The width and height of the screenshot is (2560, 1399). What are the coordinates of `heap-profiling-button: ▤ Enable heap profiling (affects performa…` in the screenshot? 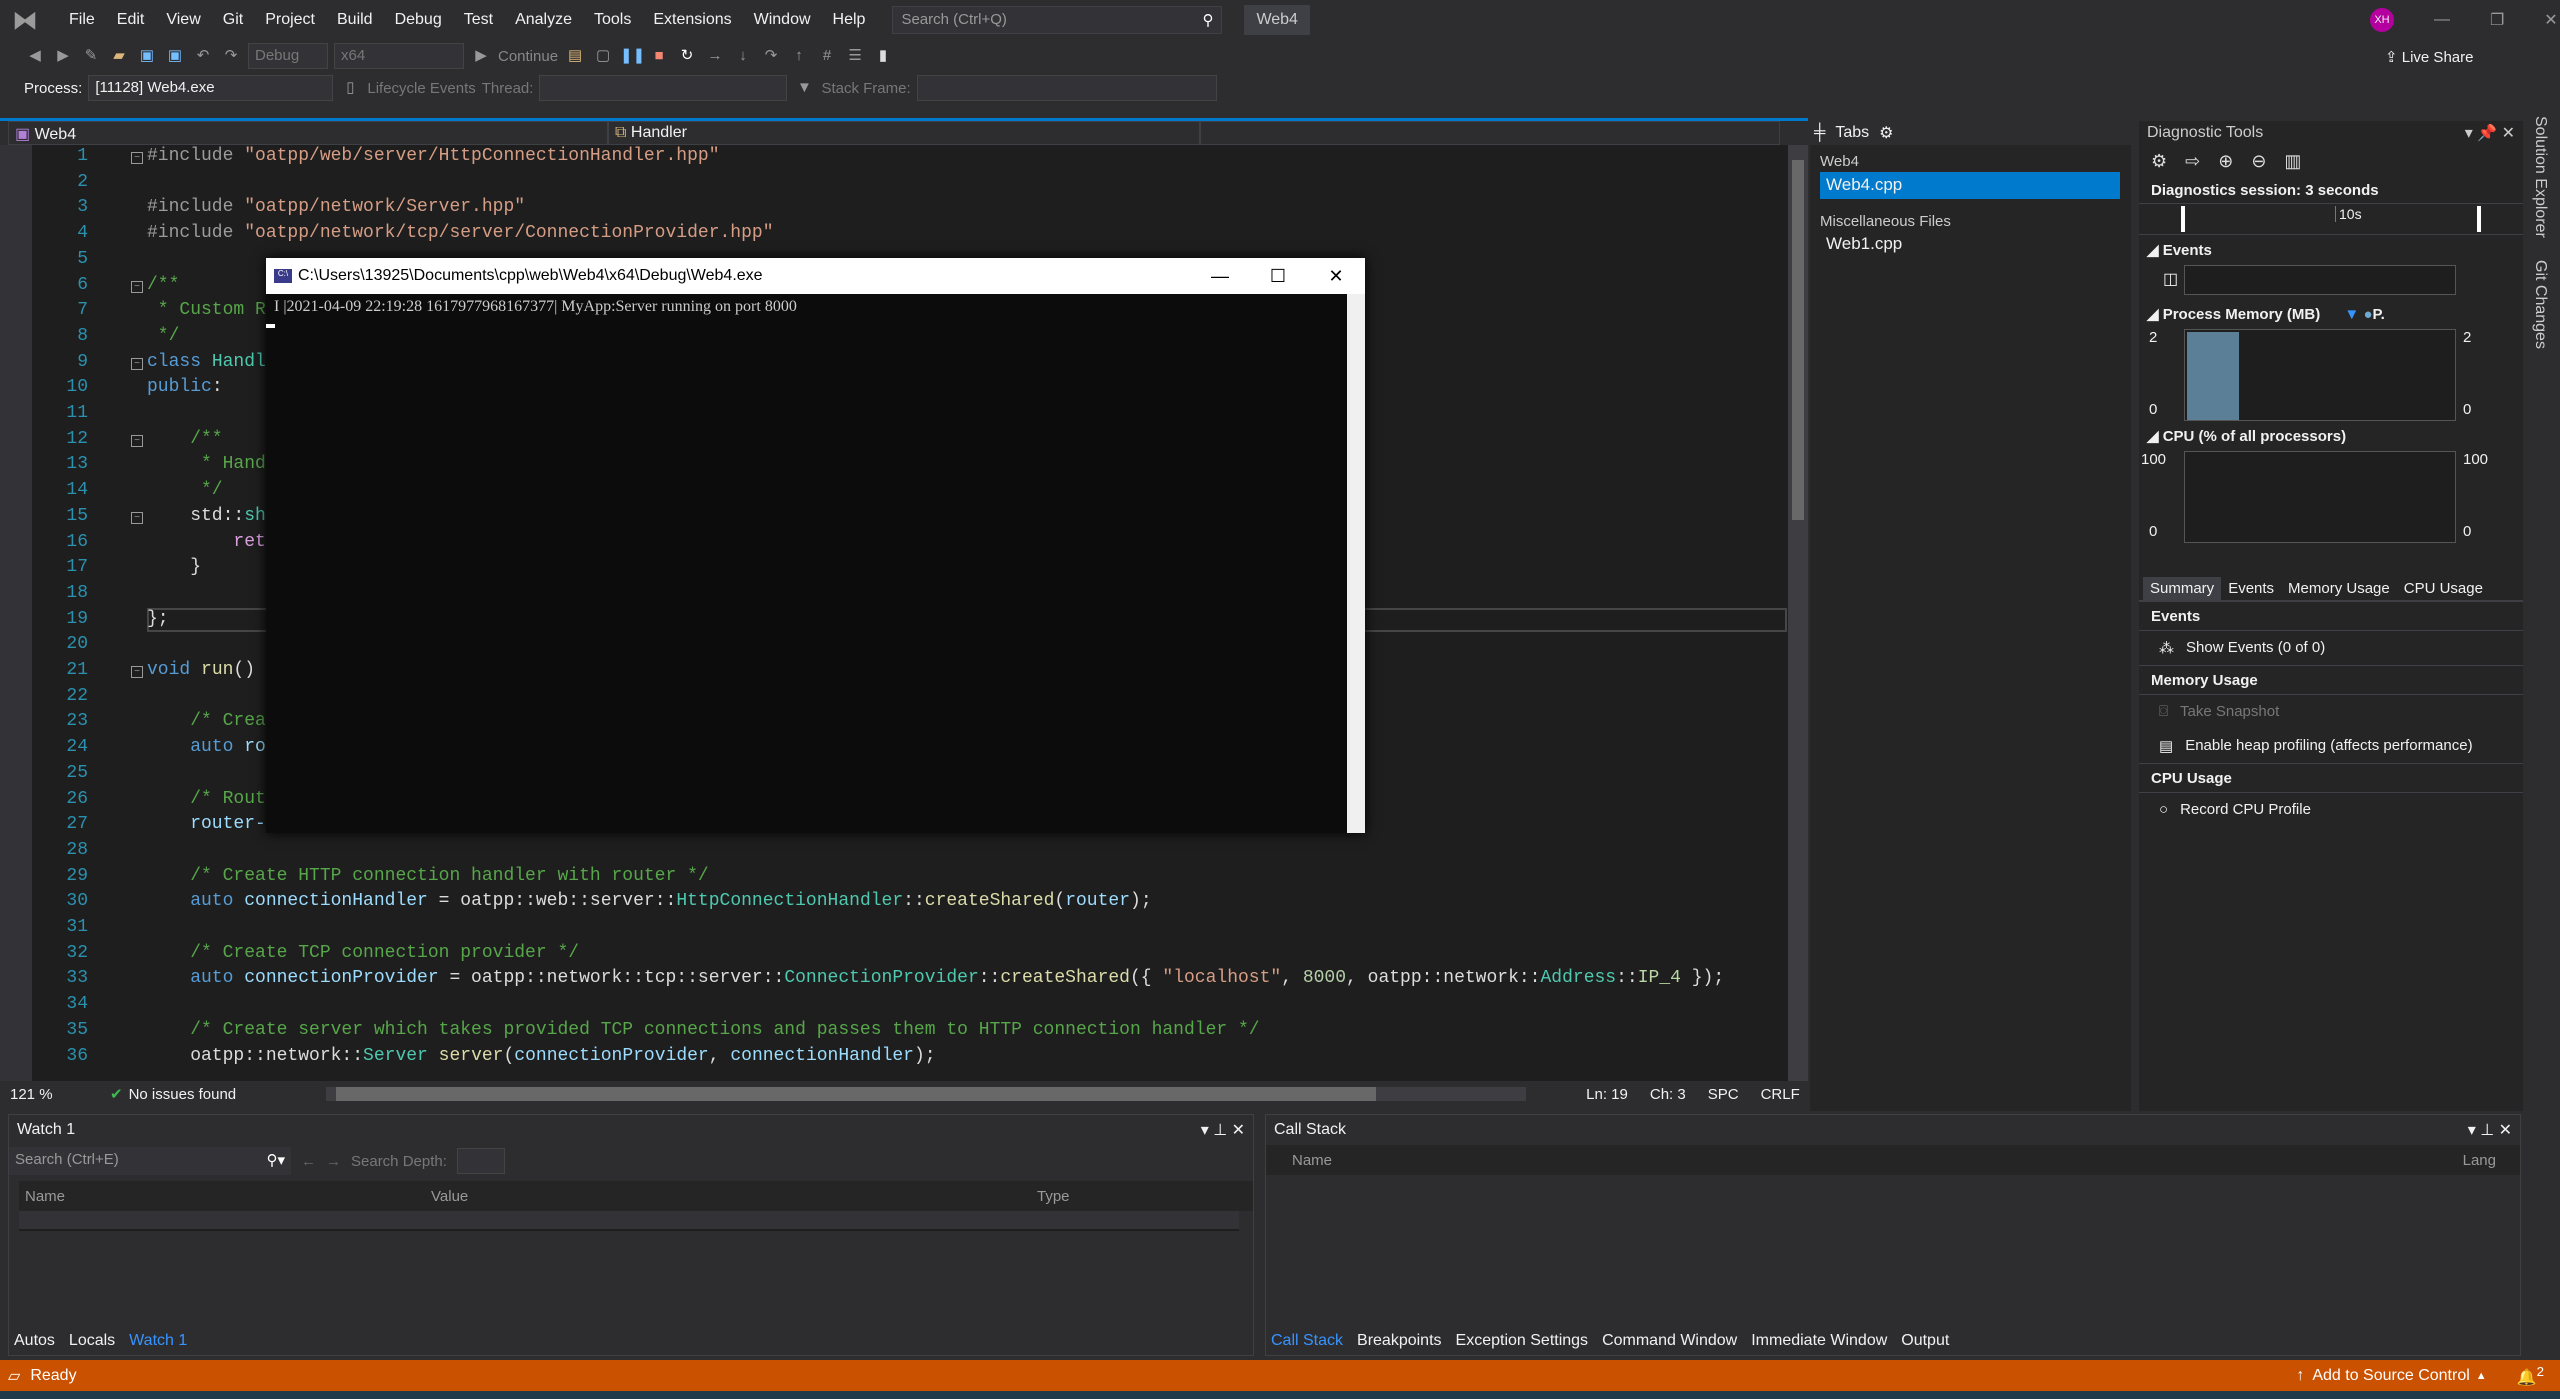 It's located at (2331, 746).